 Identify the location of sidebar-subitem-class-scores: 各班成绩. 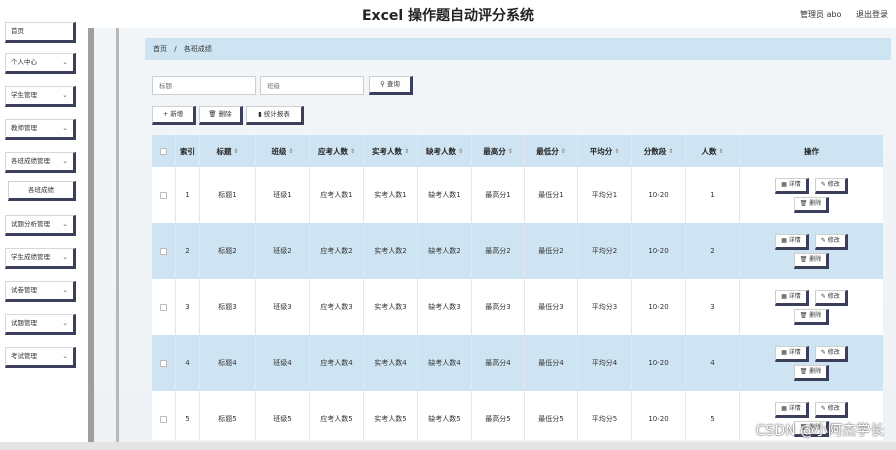
(42, 191).